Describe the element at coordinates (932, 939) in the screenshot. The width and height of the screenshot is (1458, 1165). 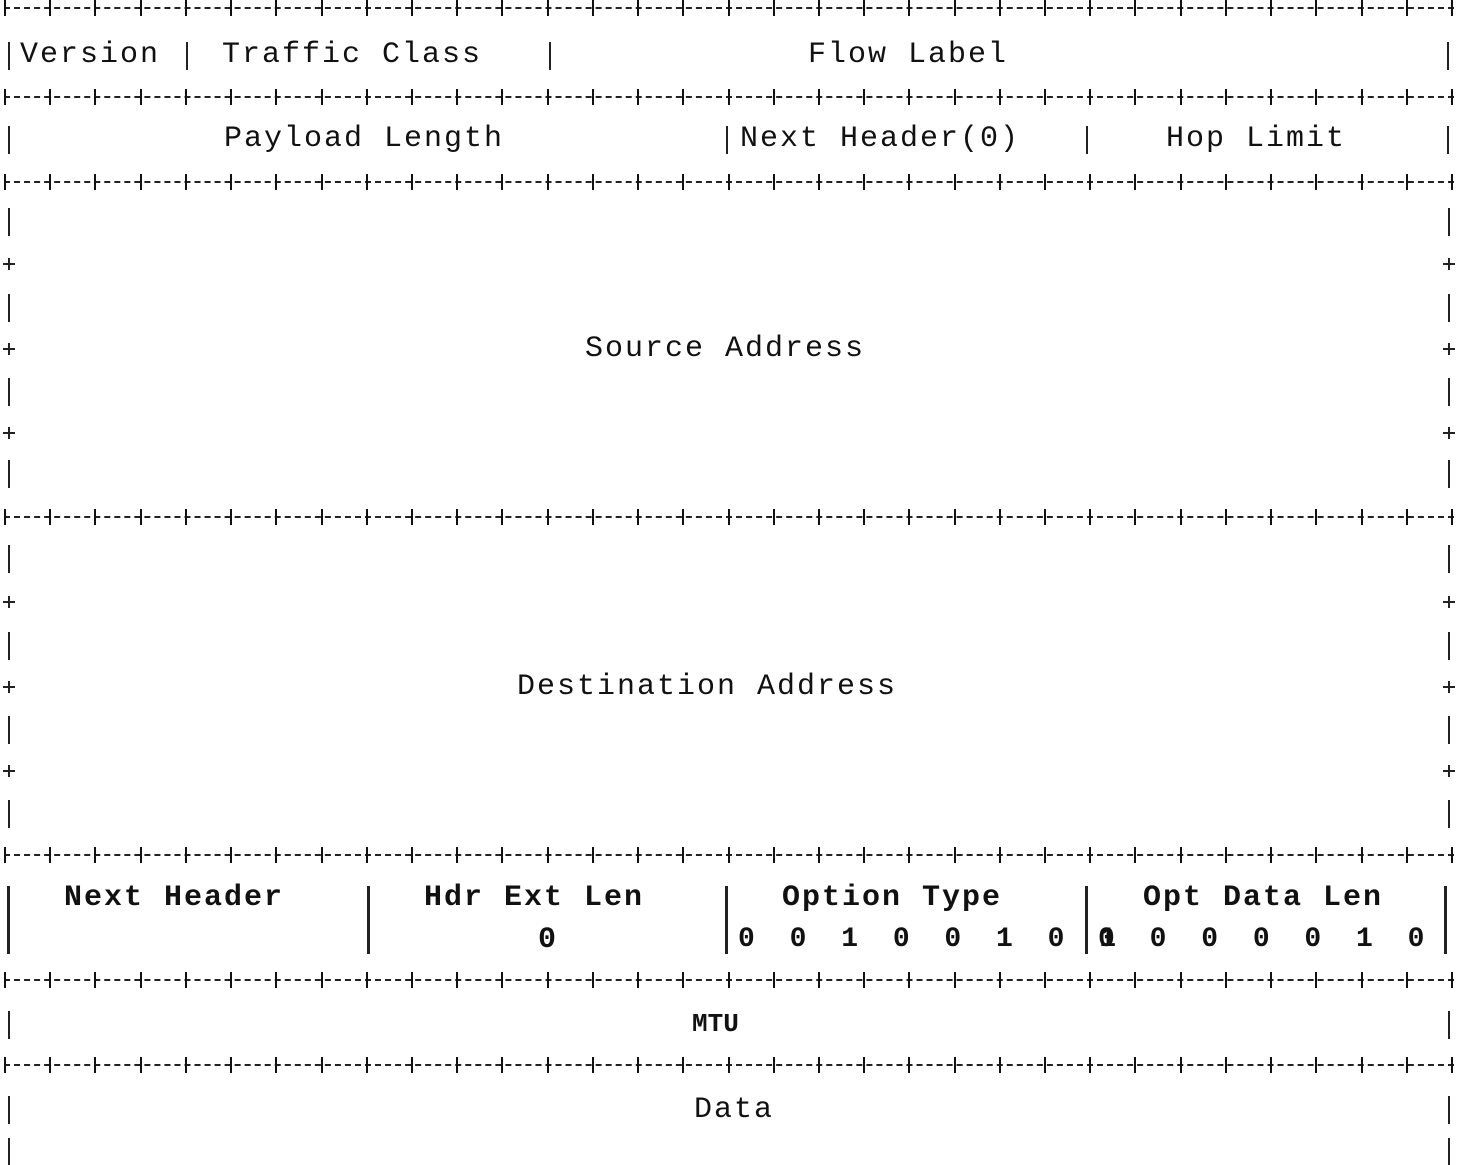
I see `field-option-type-bits: 0 0 1 0 0 1 0 1` at that location.